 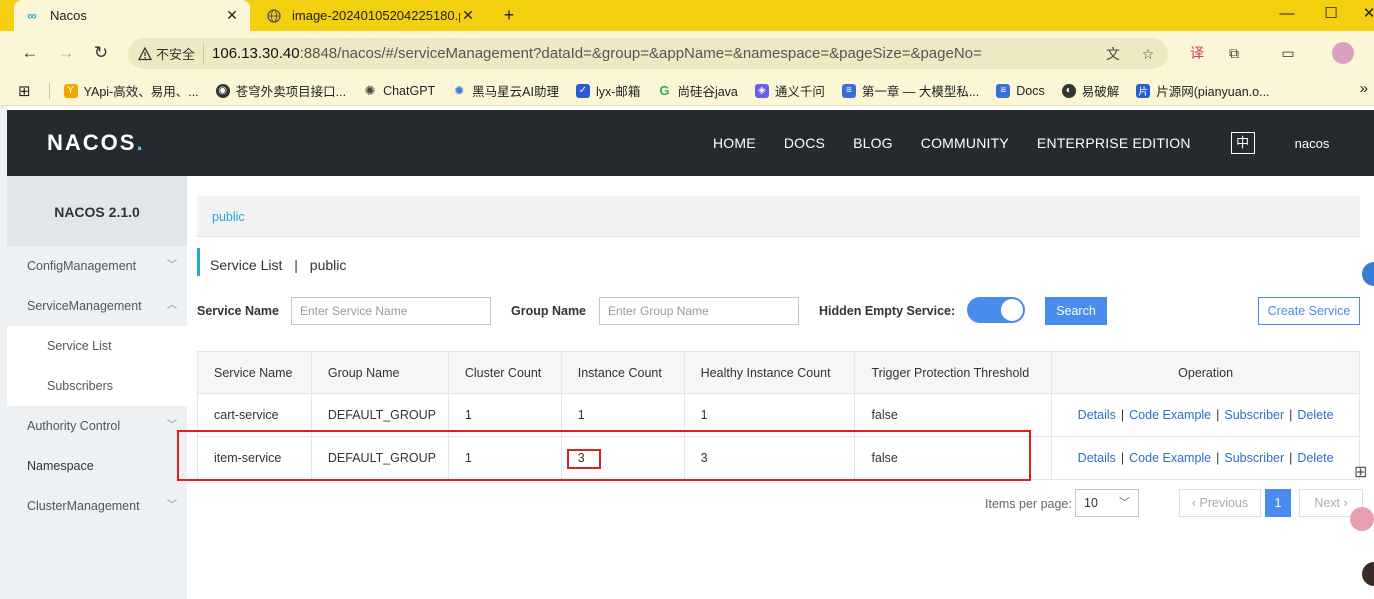 What do you see at coordinates (145, 53) in the screenshot?
I see `warning-icon` at bounding box center [145, 53].